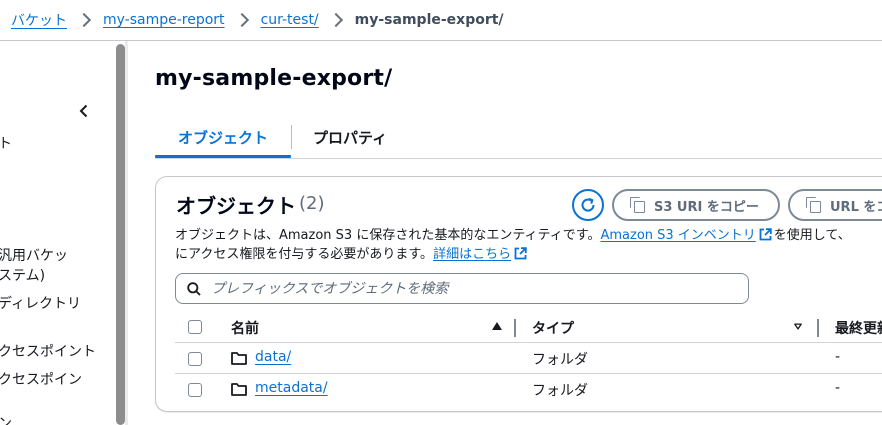 The width and height of the screenshot is (882, 425). Describe the element at coordinates (553, 328) in the screenshot. I see `column-header-type: タイプ` at that location.